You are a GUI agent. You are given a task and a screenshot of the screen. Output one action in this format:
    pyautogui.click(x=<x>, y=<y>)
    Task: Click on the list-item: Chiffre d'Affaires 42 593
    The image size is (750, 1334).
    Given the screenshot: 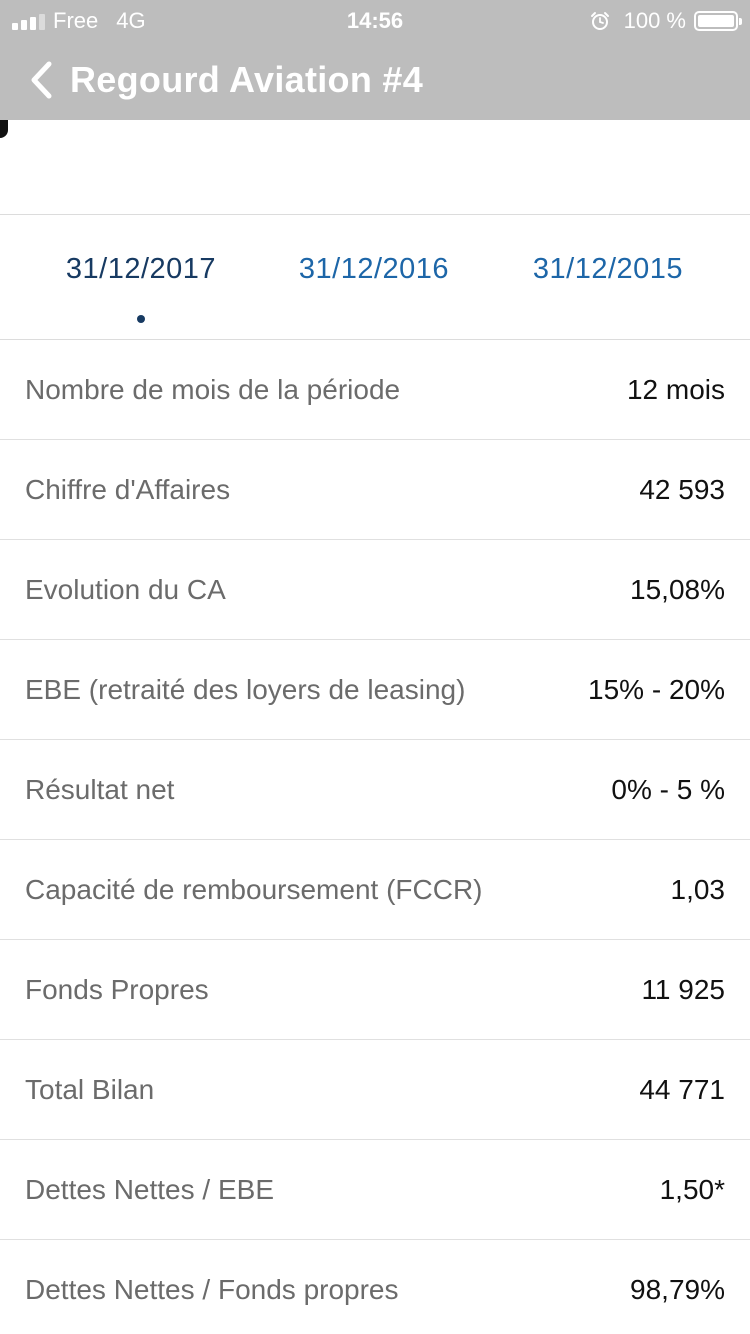 What is the action you would take?
    pyautogui.click(x=375, y=490)
    